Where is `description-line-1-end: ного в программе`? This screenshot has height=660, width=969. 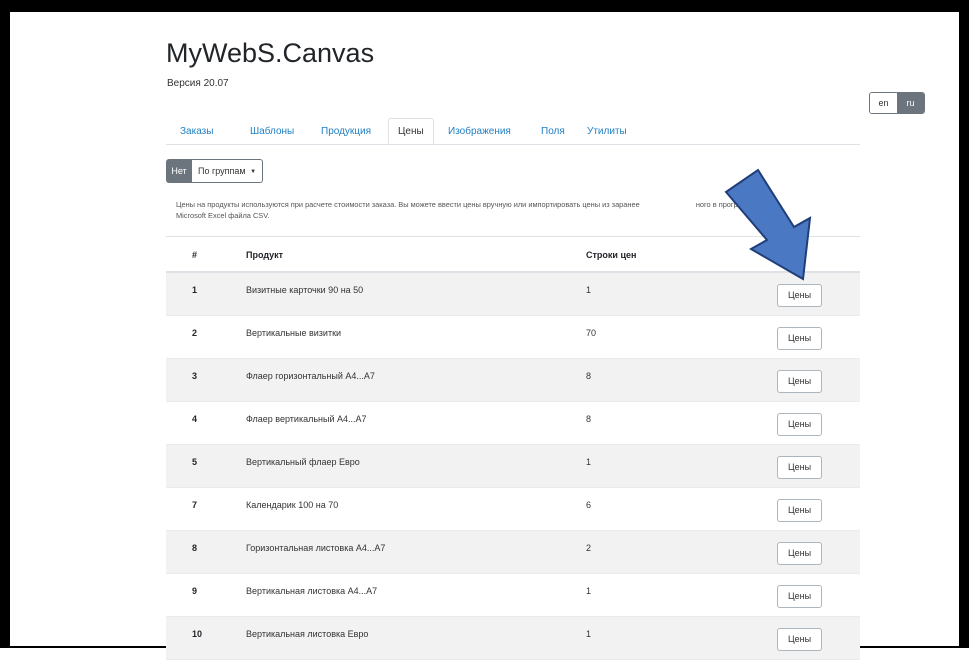 description-line-1-end: ного в программе is located at coordinates (726, 204).